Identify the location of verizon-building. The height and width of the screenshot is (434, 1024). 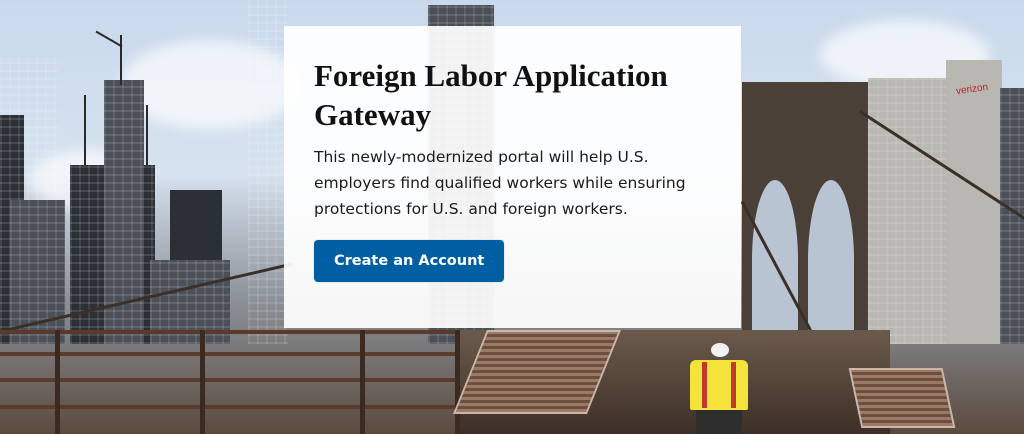
(974, 202).